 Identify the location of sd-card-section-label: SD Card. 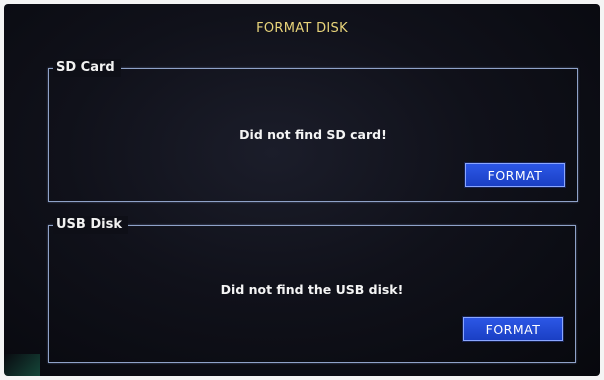
(87, 68).